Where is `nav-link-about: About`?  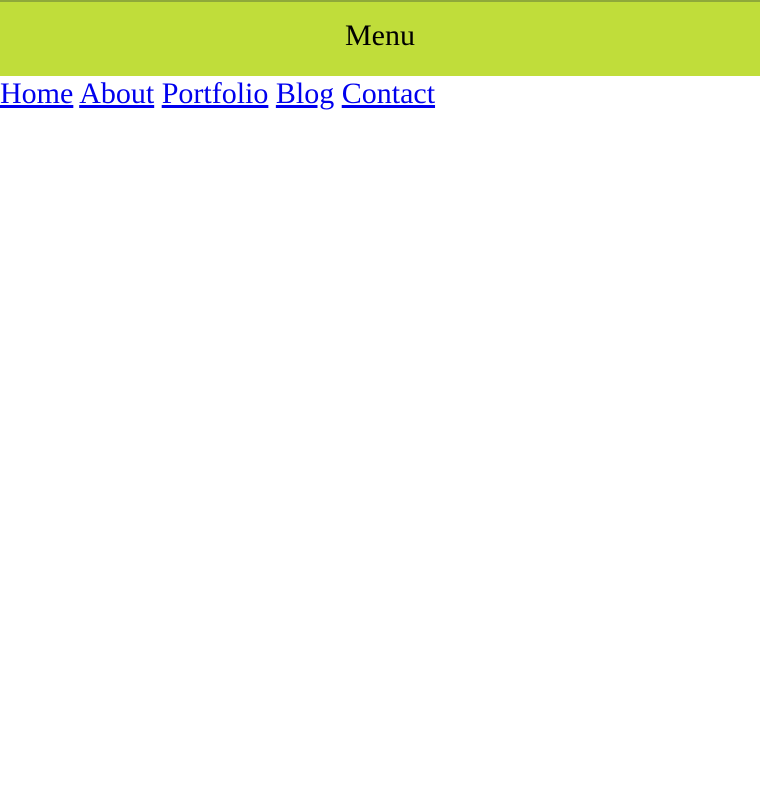
nav-link-about: About is located at coordinates (116, 93).